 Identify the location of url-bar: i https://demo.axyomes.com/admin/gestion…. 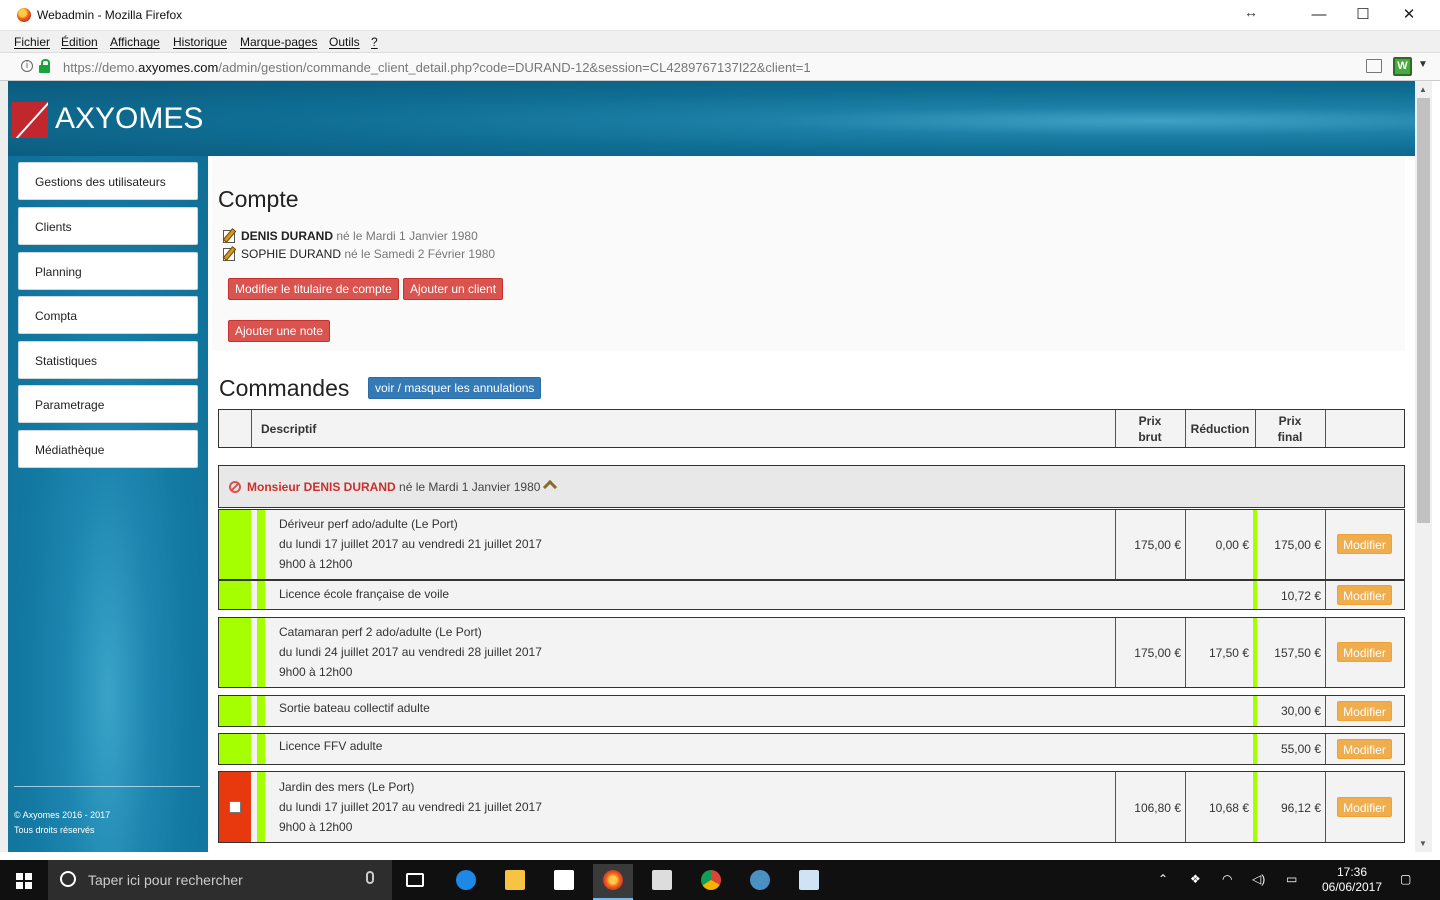
(720, 67).